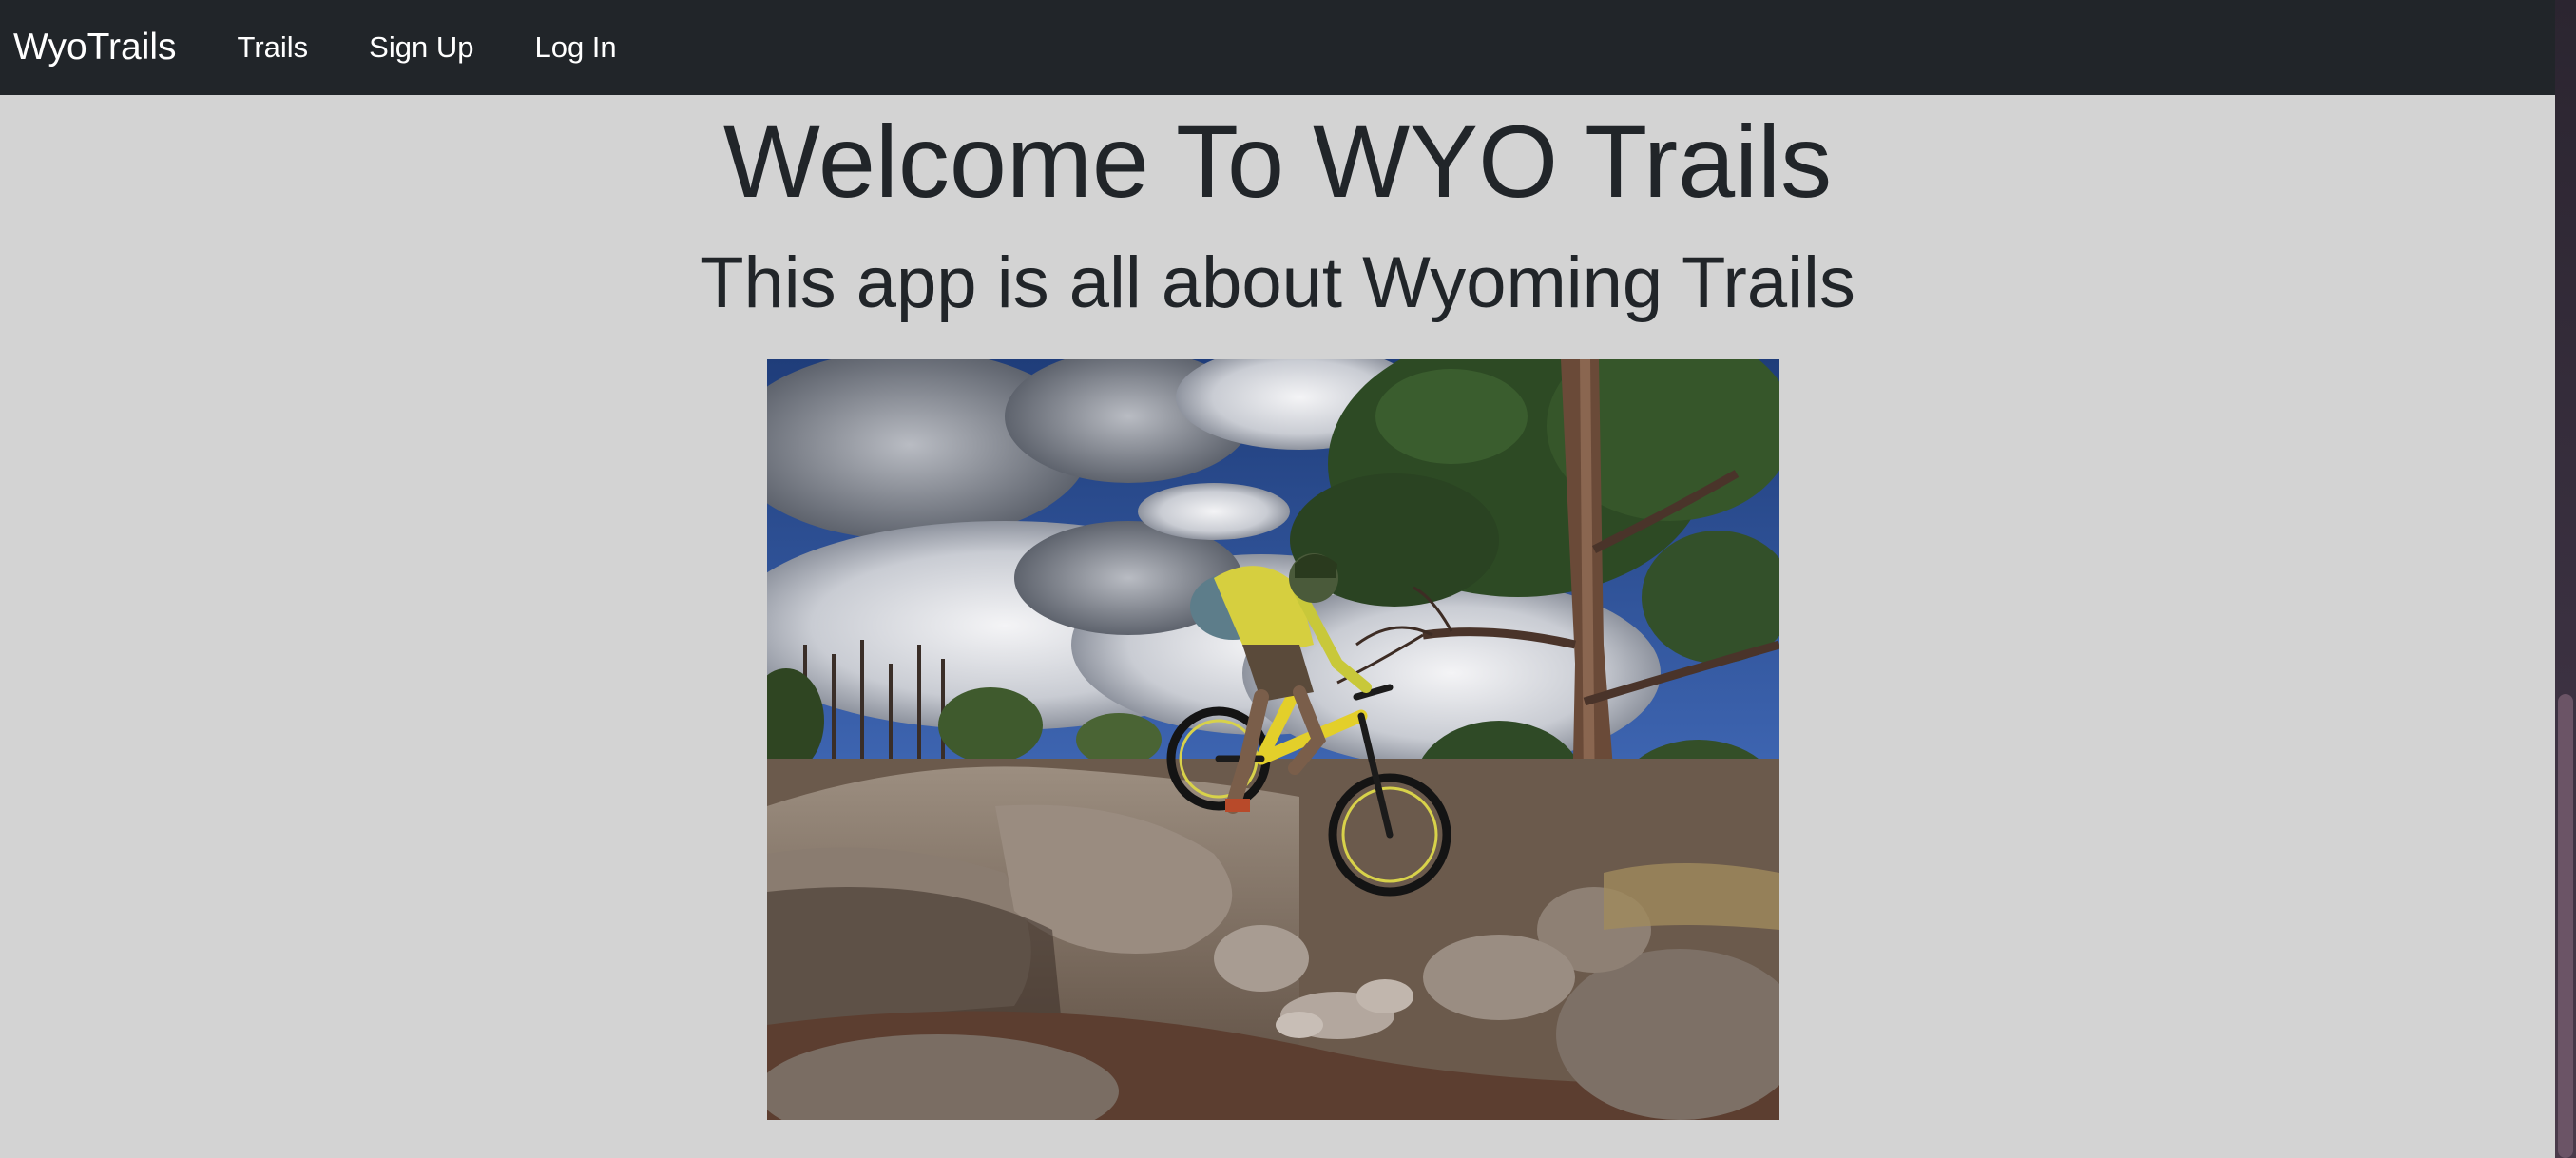  Describe the element at coordinates (1278, 161) in the screenshot. I see `page-title: Welcome To WYO Trails` at that location.